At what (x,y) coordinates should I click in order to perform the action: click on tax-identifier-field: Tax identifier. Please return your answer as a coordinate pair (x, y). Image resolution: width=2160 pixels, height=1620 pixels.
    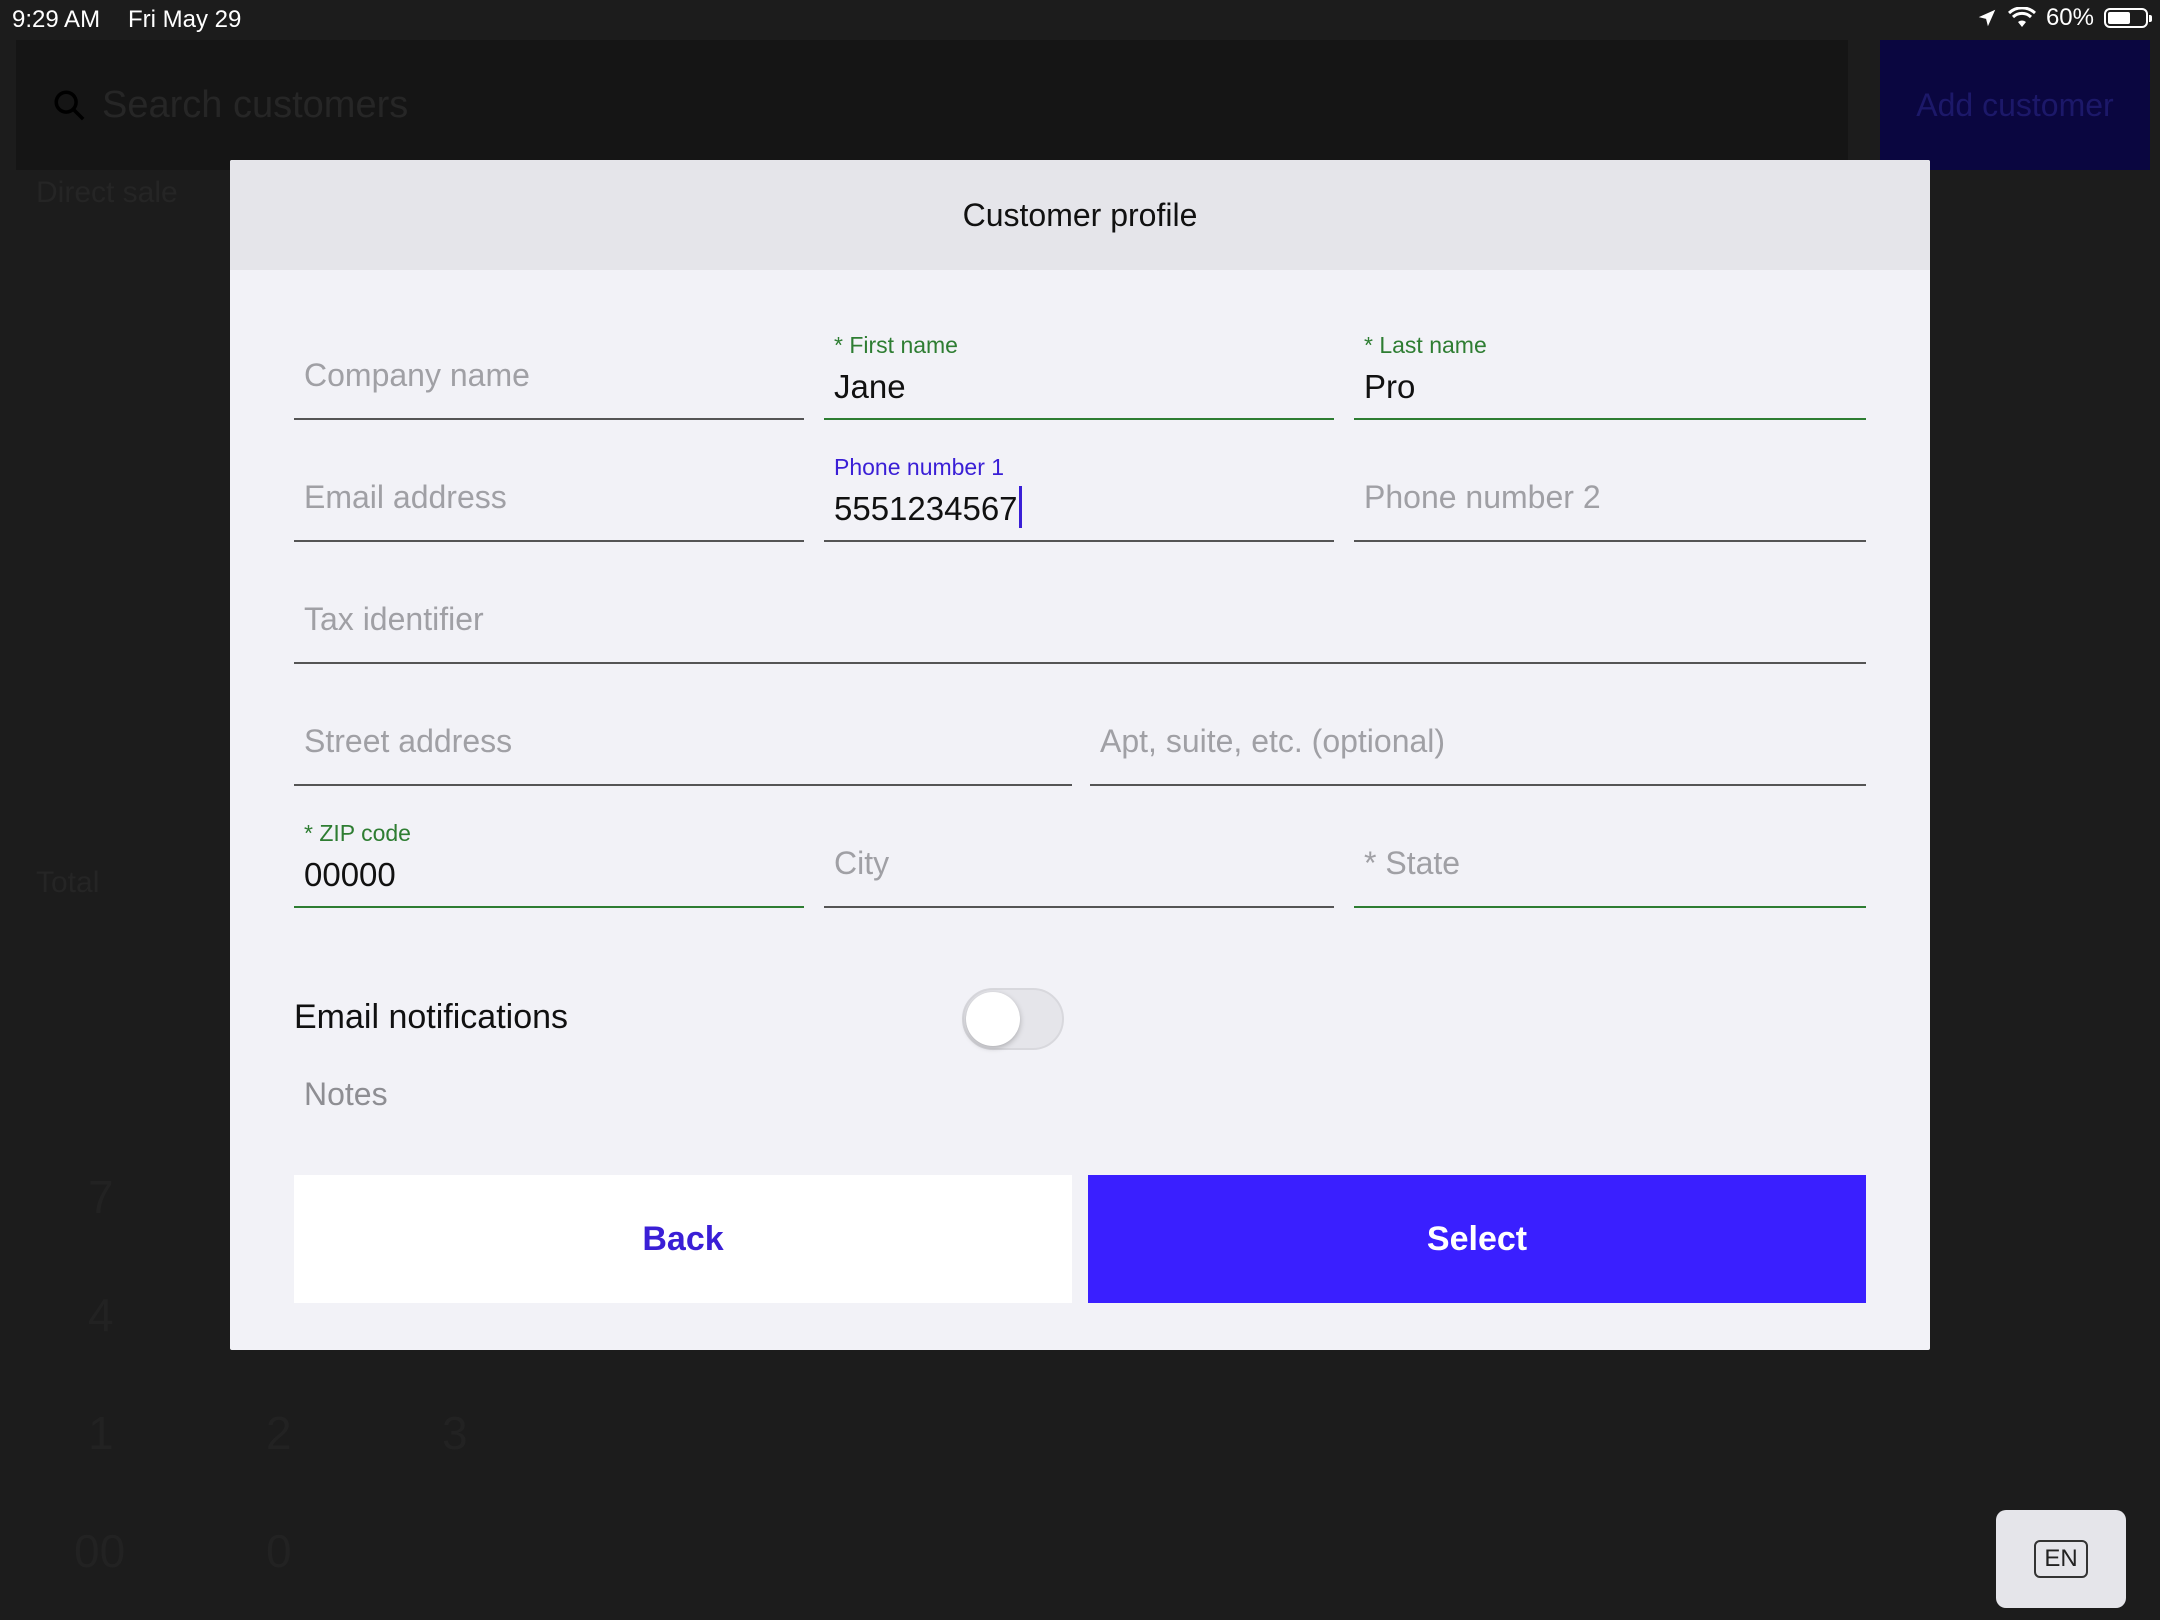
    Looking at the image, I should click on (1080, 620).